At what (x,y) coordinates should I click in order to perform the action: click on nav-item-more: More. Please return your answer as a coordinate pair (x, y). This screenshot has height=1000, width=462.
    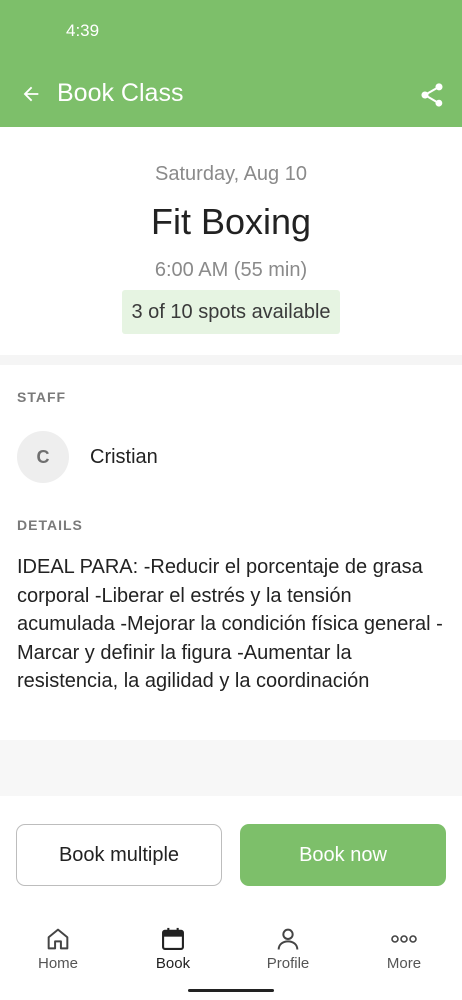
    Looking at the image, I should click on (404, 948).